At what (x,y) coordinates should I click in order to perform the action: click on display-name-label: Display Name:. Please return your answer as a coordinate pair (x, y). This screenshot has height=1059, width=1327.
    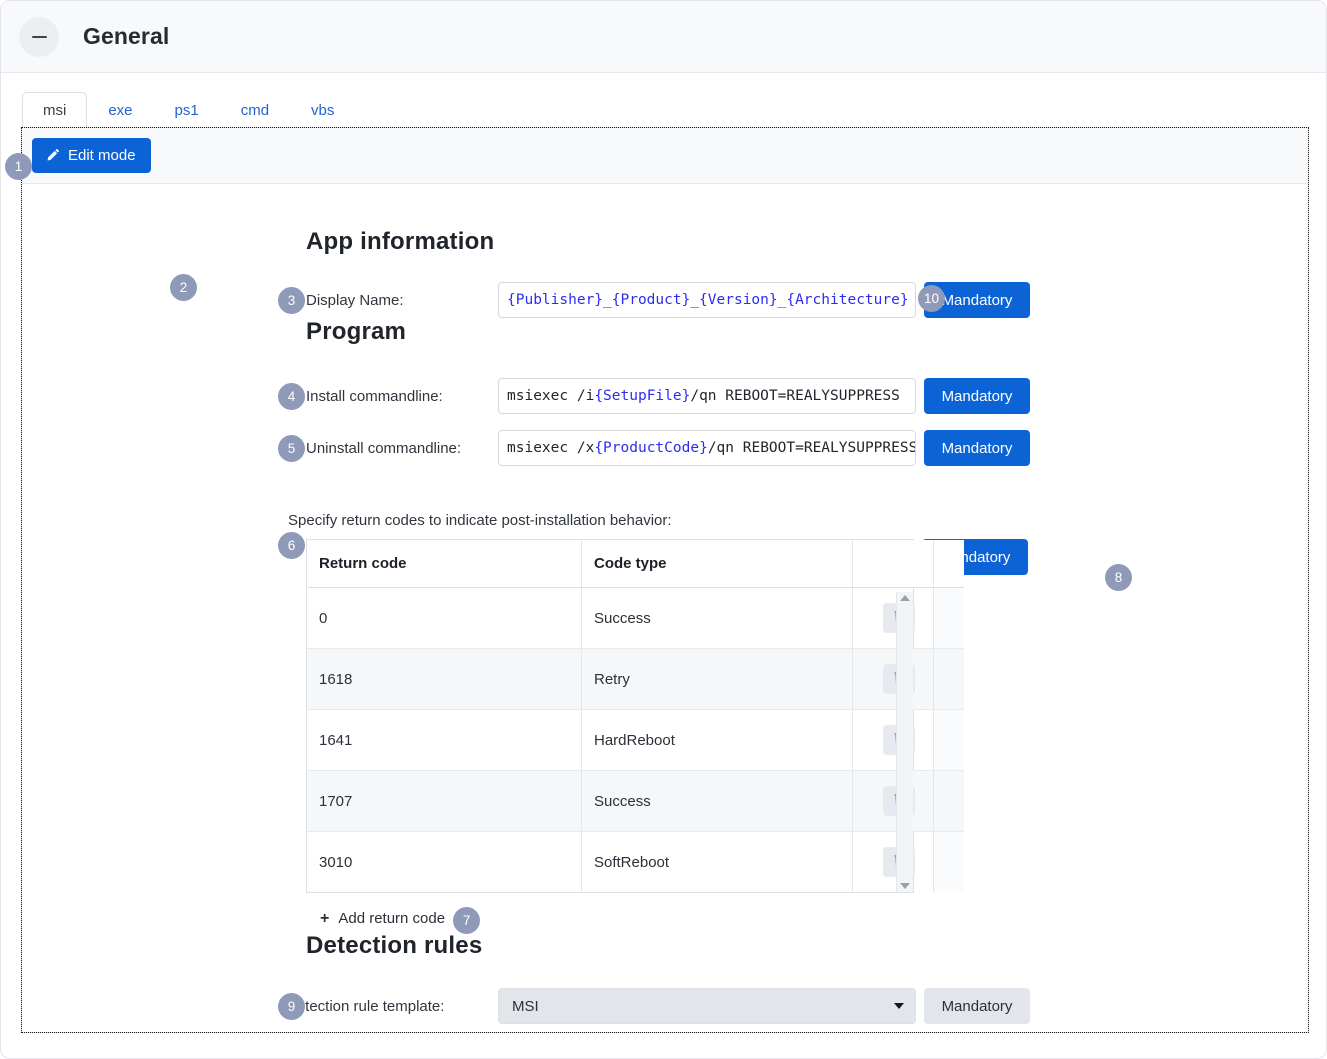
    Looking at the image, I should click on (355, 300).